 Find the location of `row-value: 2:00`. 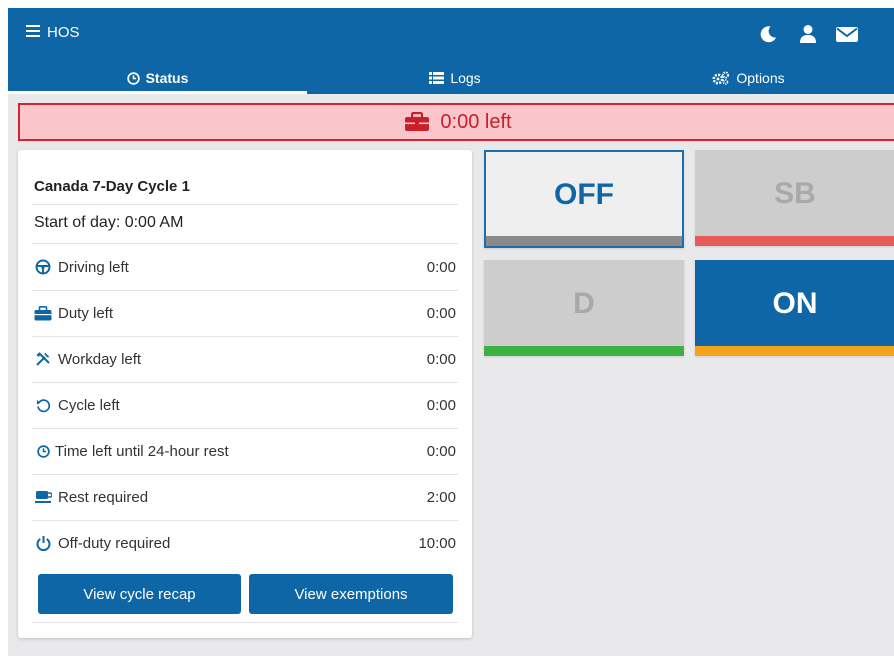

row-value: 2:00 is located at coordinates (441, 497).